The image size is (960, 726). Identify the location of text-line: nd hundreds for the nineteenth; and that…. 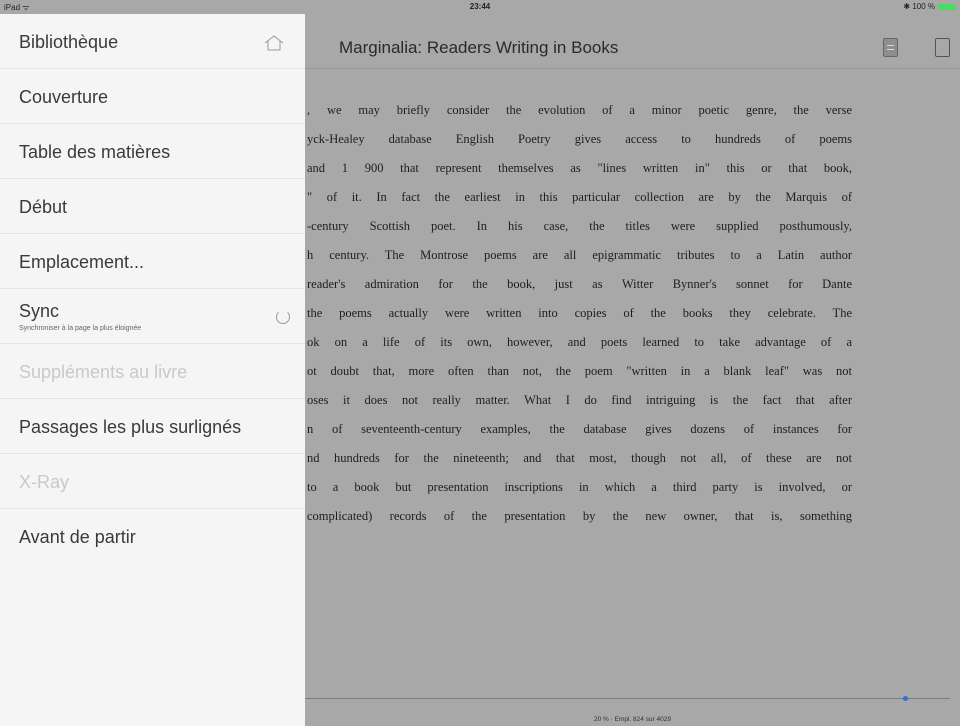
(579, 458).